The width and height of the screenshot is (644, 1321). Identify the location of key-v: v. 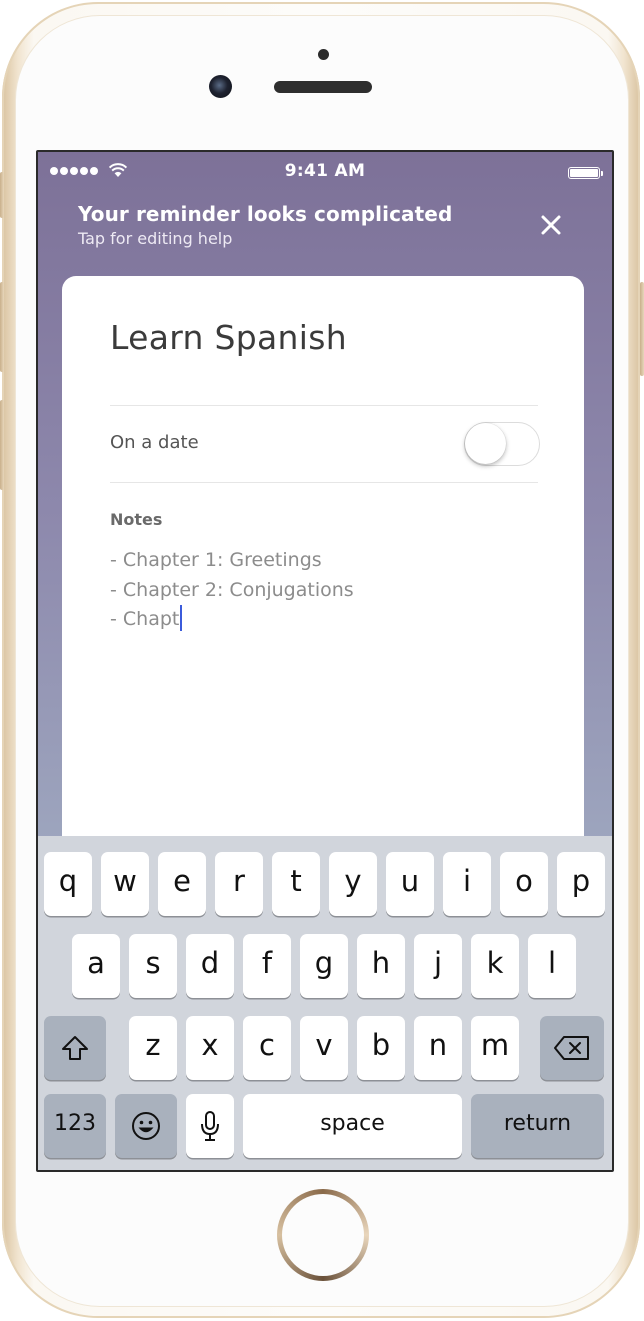
(324, 1048).